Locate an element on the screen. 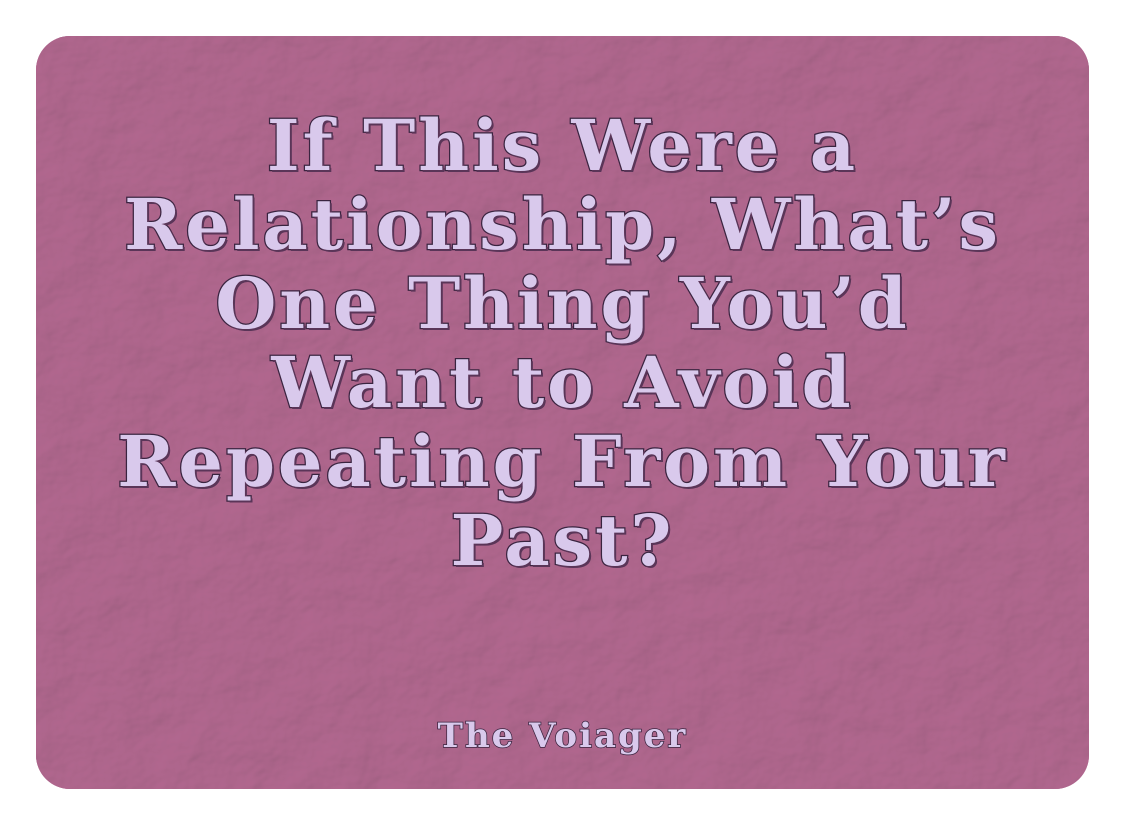  headline-line-5: Repeating From Your is located at coordinates (562, 461).